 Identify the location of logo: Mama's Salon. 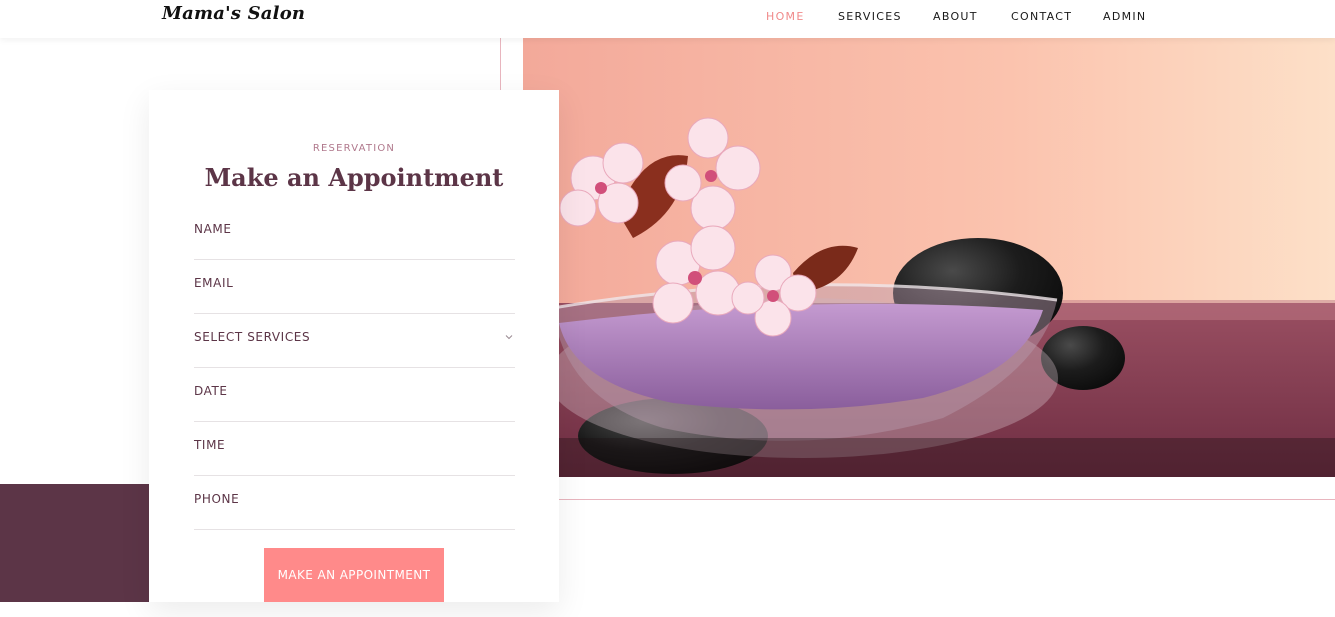
(233, 13).